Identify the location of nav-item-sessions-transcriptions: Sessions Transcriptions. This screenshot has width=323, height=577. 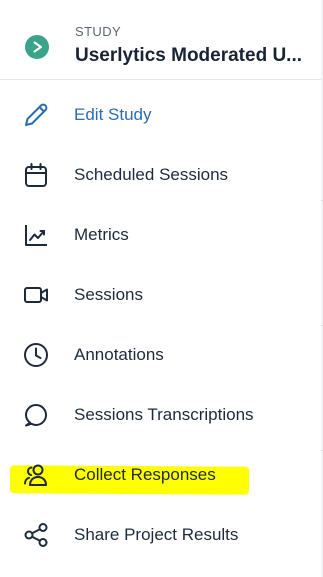
(160, 415).